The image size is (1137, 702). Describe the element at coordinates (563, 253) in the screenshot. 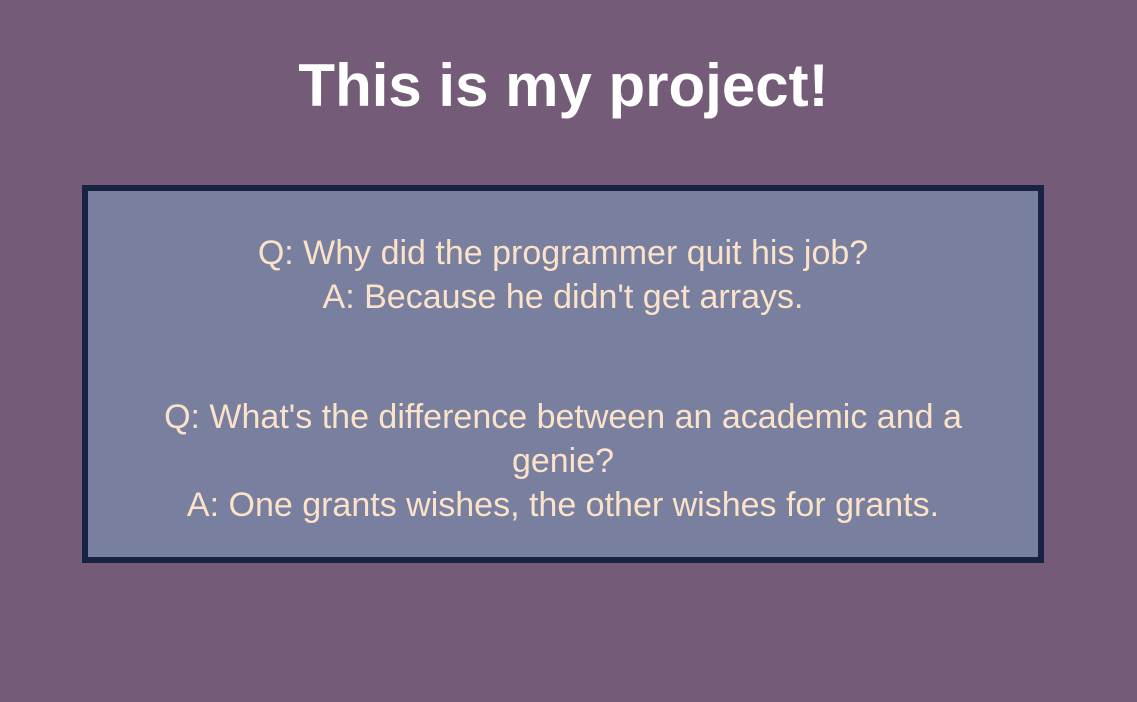

I see `joke-question: Q: Why did the programmer quit his job?` at that location.